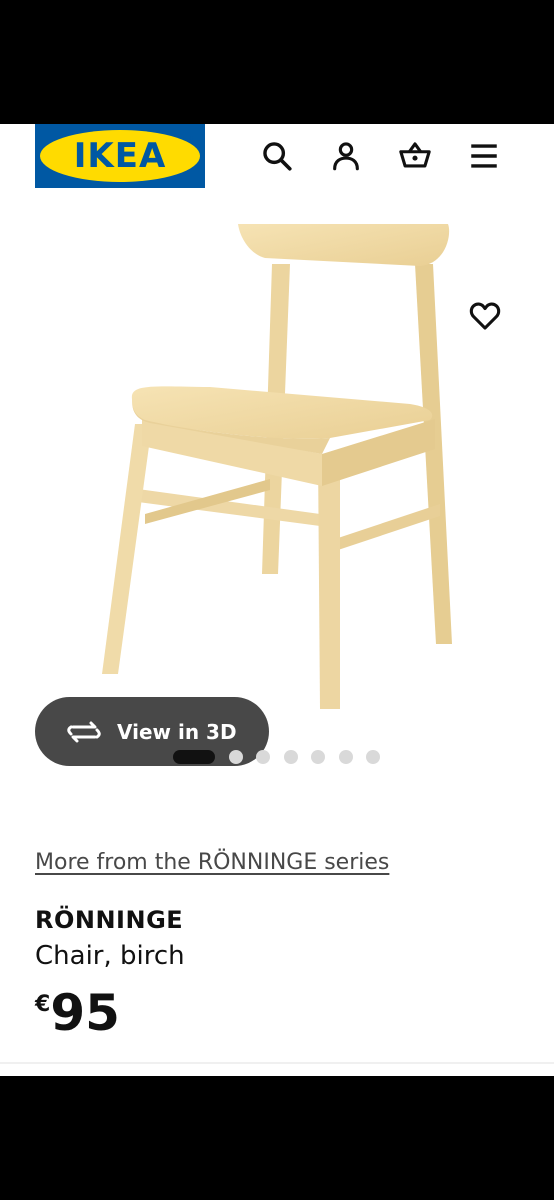  What do you see at coordinates (485, 316) in the screenshot?
I see `favourite-heart-icon` at bounding box center [485, 316].